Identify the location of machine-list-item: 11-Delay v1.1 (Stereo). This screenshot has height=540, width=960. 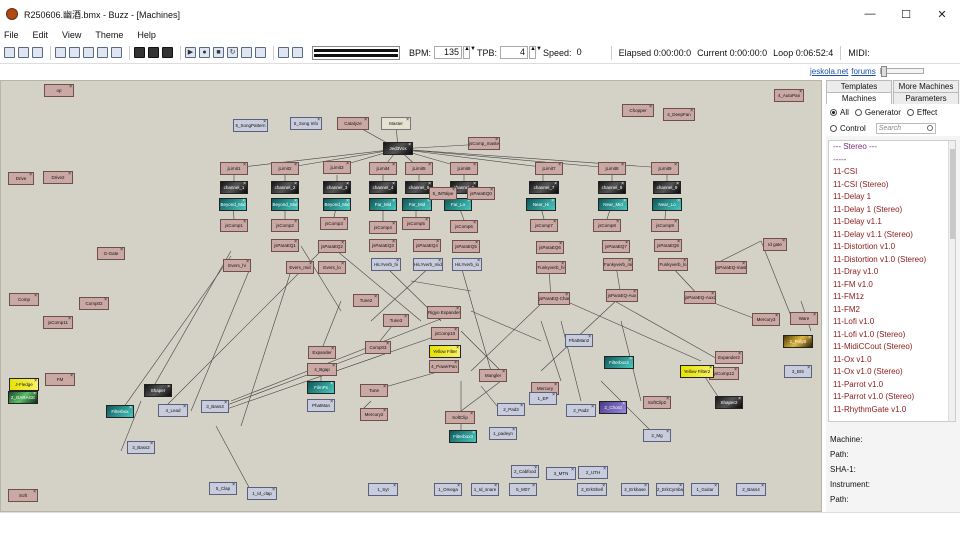
(892, 235).